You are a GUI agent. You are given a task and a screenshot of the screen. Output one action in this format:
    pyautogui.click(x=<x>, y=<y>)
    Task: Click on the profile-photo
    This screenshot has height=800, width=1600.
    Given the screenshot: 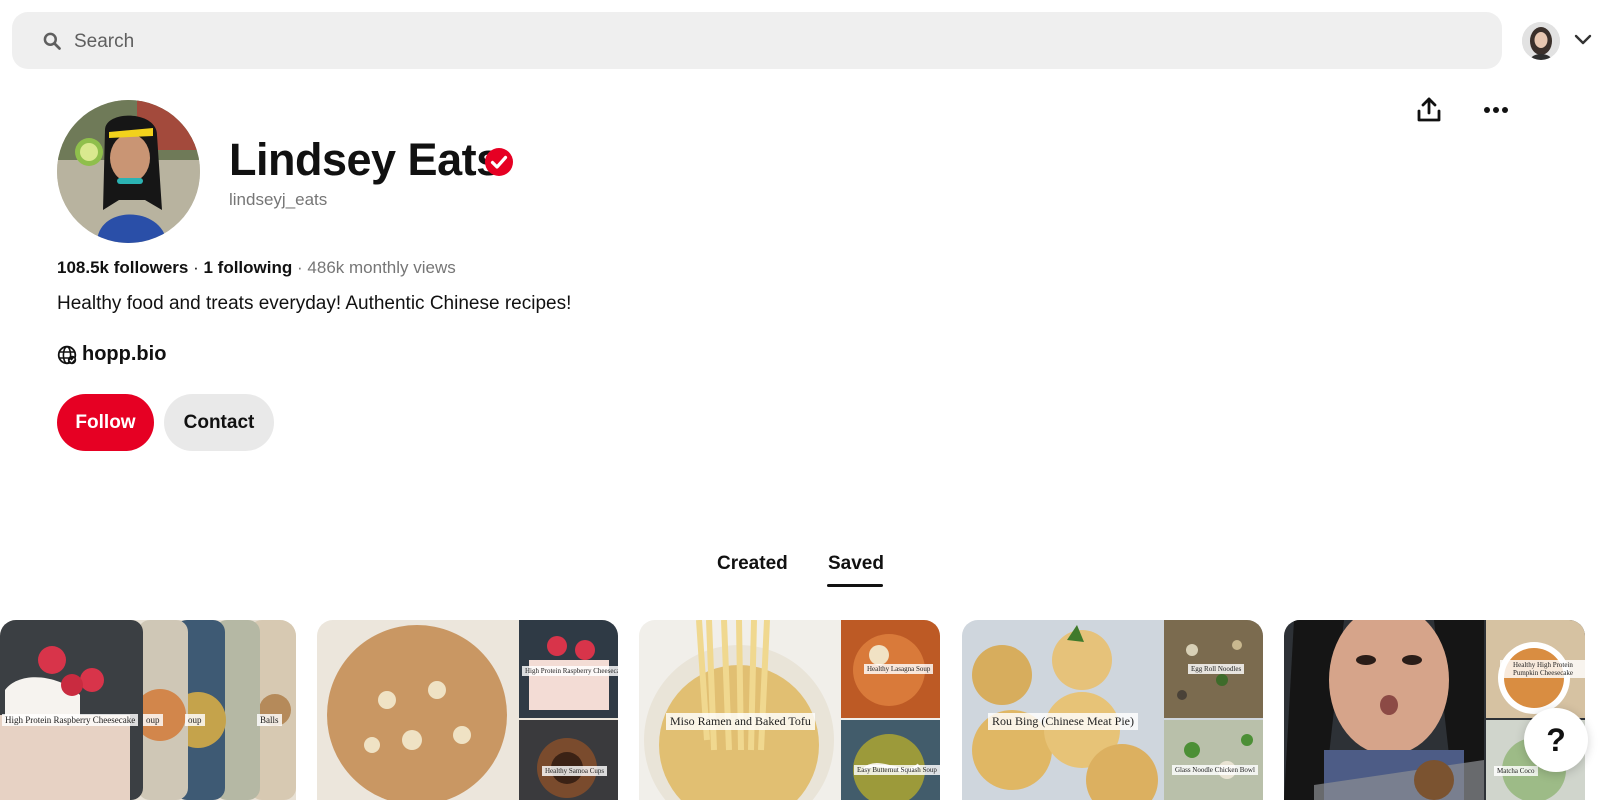 What is the action you would take?
    pyautogui.click(x=128, y=171)
    